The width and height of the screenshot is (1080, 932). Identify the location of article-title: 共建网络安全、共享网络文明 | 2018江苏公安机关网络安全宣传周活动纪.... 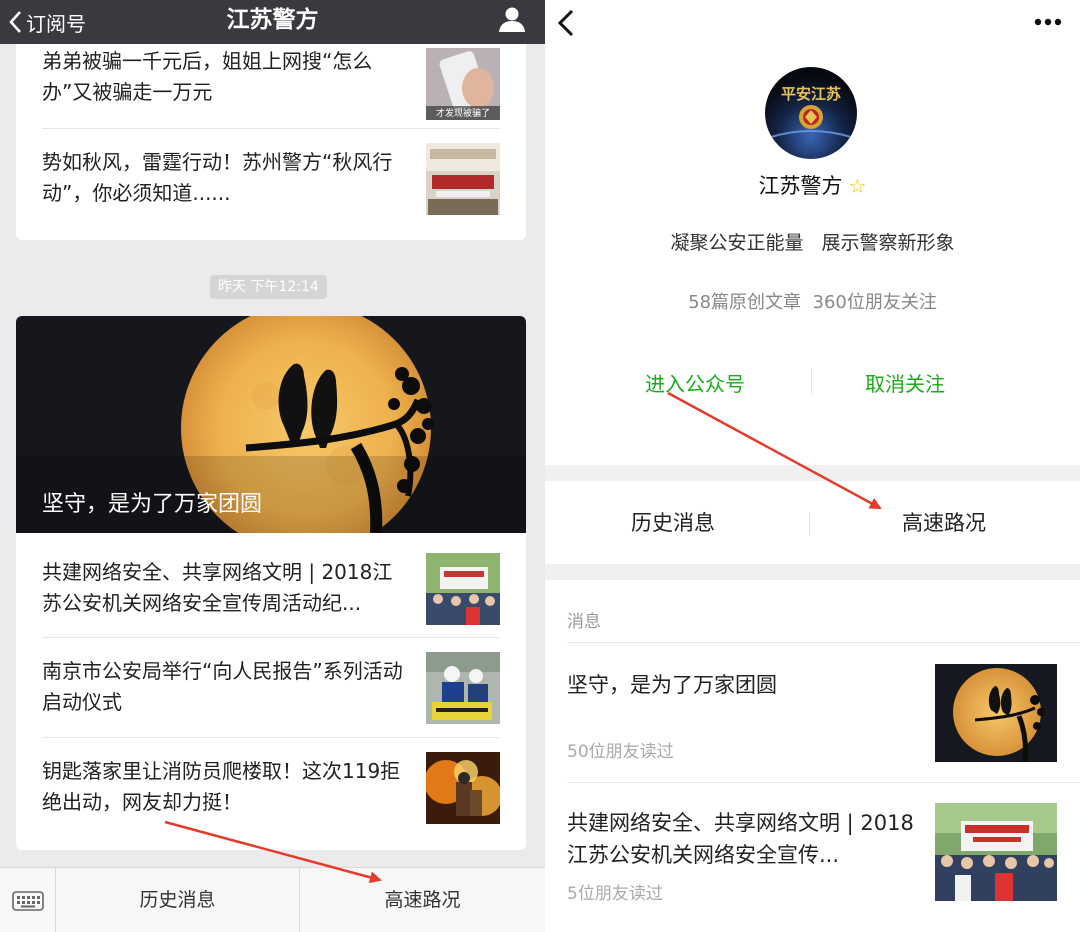
(217, 587).